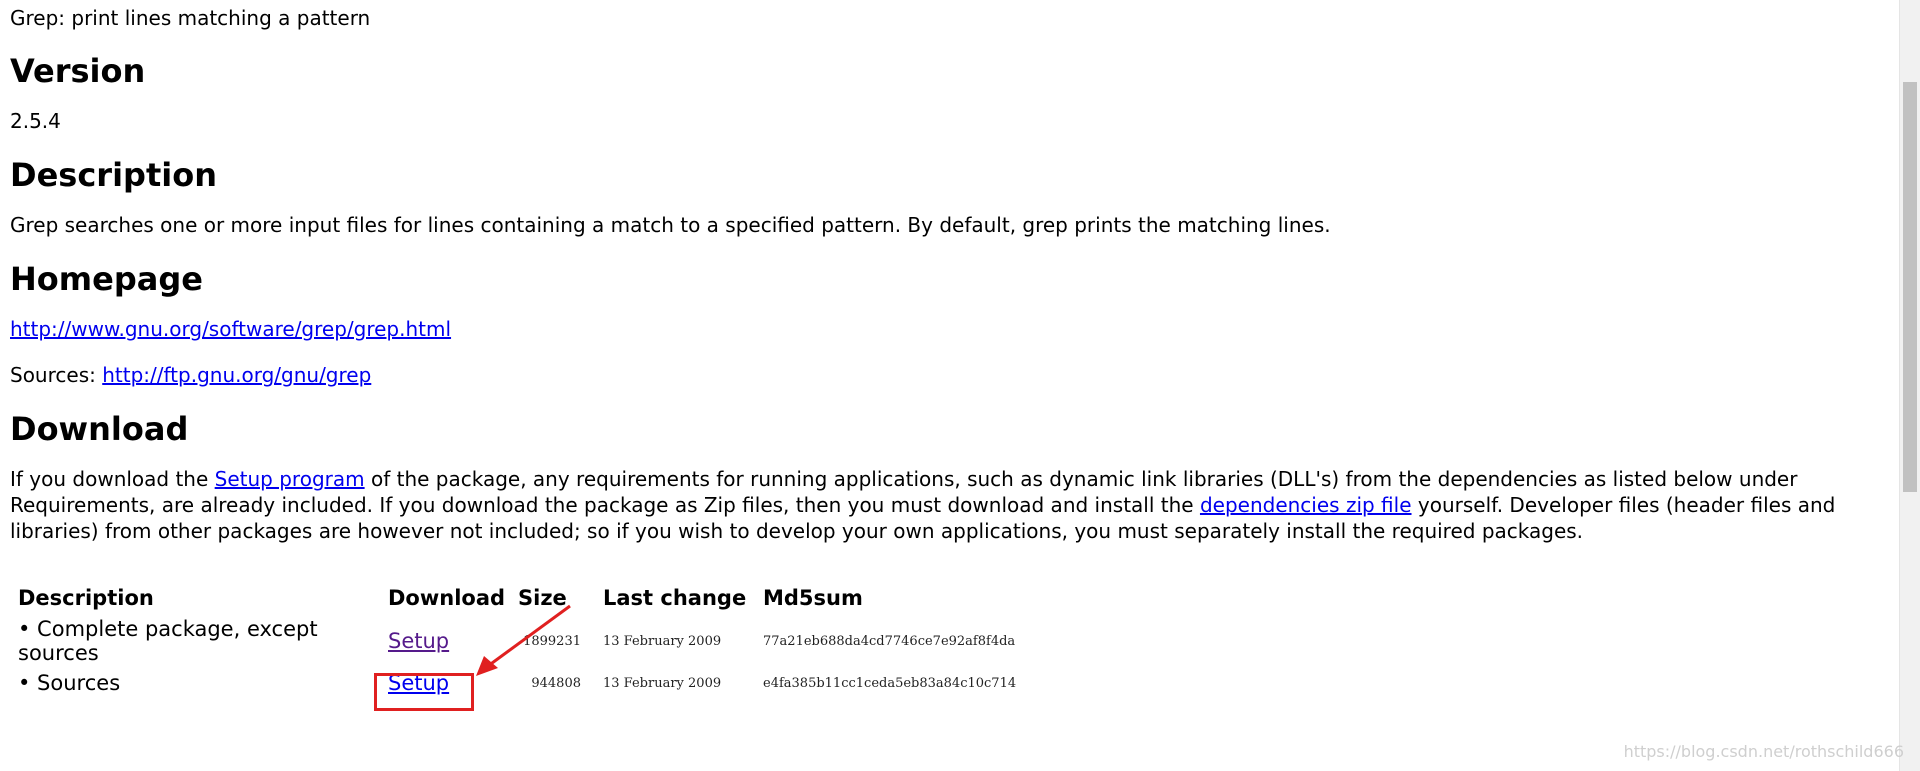  Describe the element at coordinates (106, 279) in the screenshot. I see `homepage-heading: Homepage` at that location.